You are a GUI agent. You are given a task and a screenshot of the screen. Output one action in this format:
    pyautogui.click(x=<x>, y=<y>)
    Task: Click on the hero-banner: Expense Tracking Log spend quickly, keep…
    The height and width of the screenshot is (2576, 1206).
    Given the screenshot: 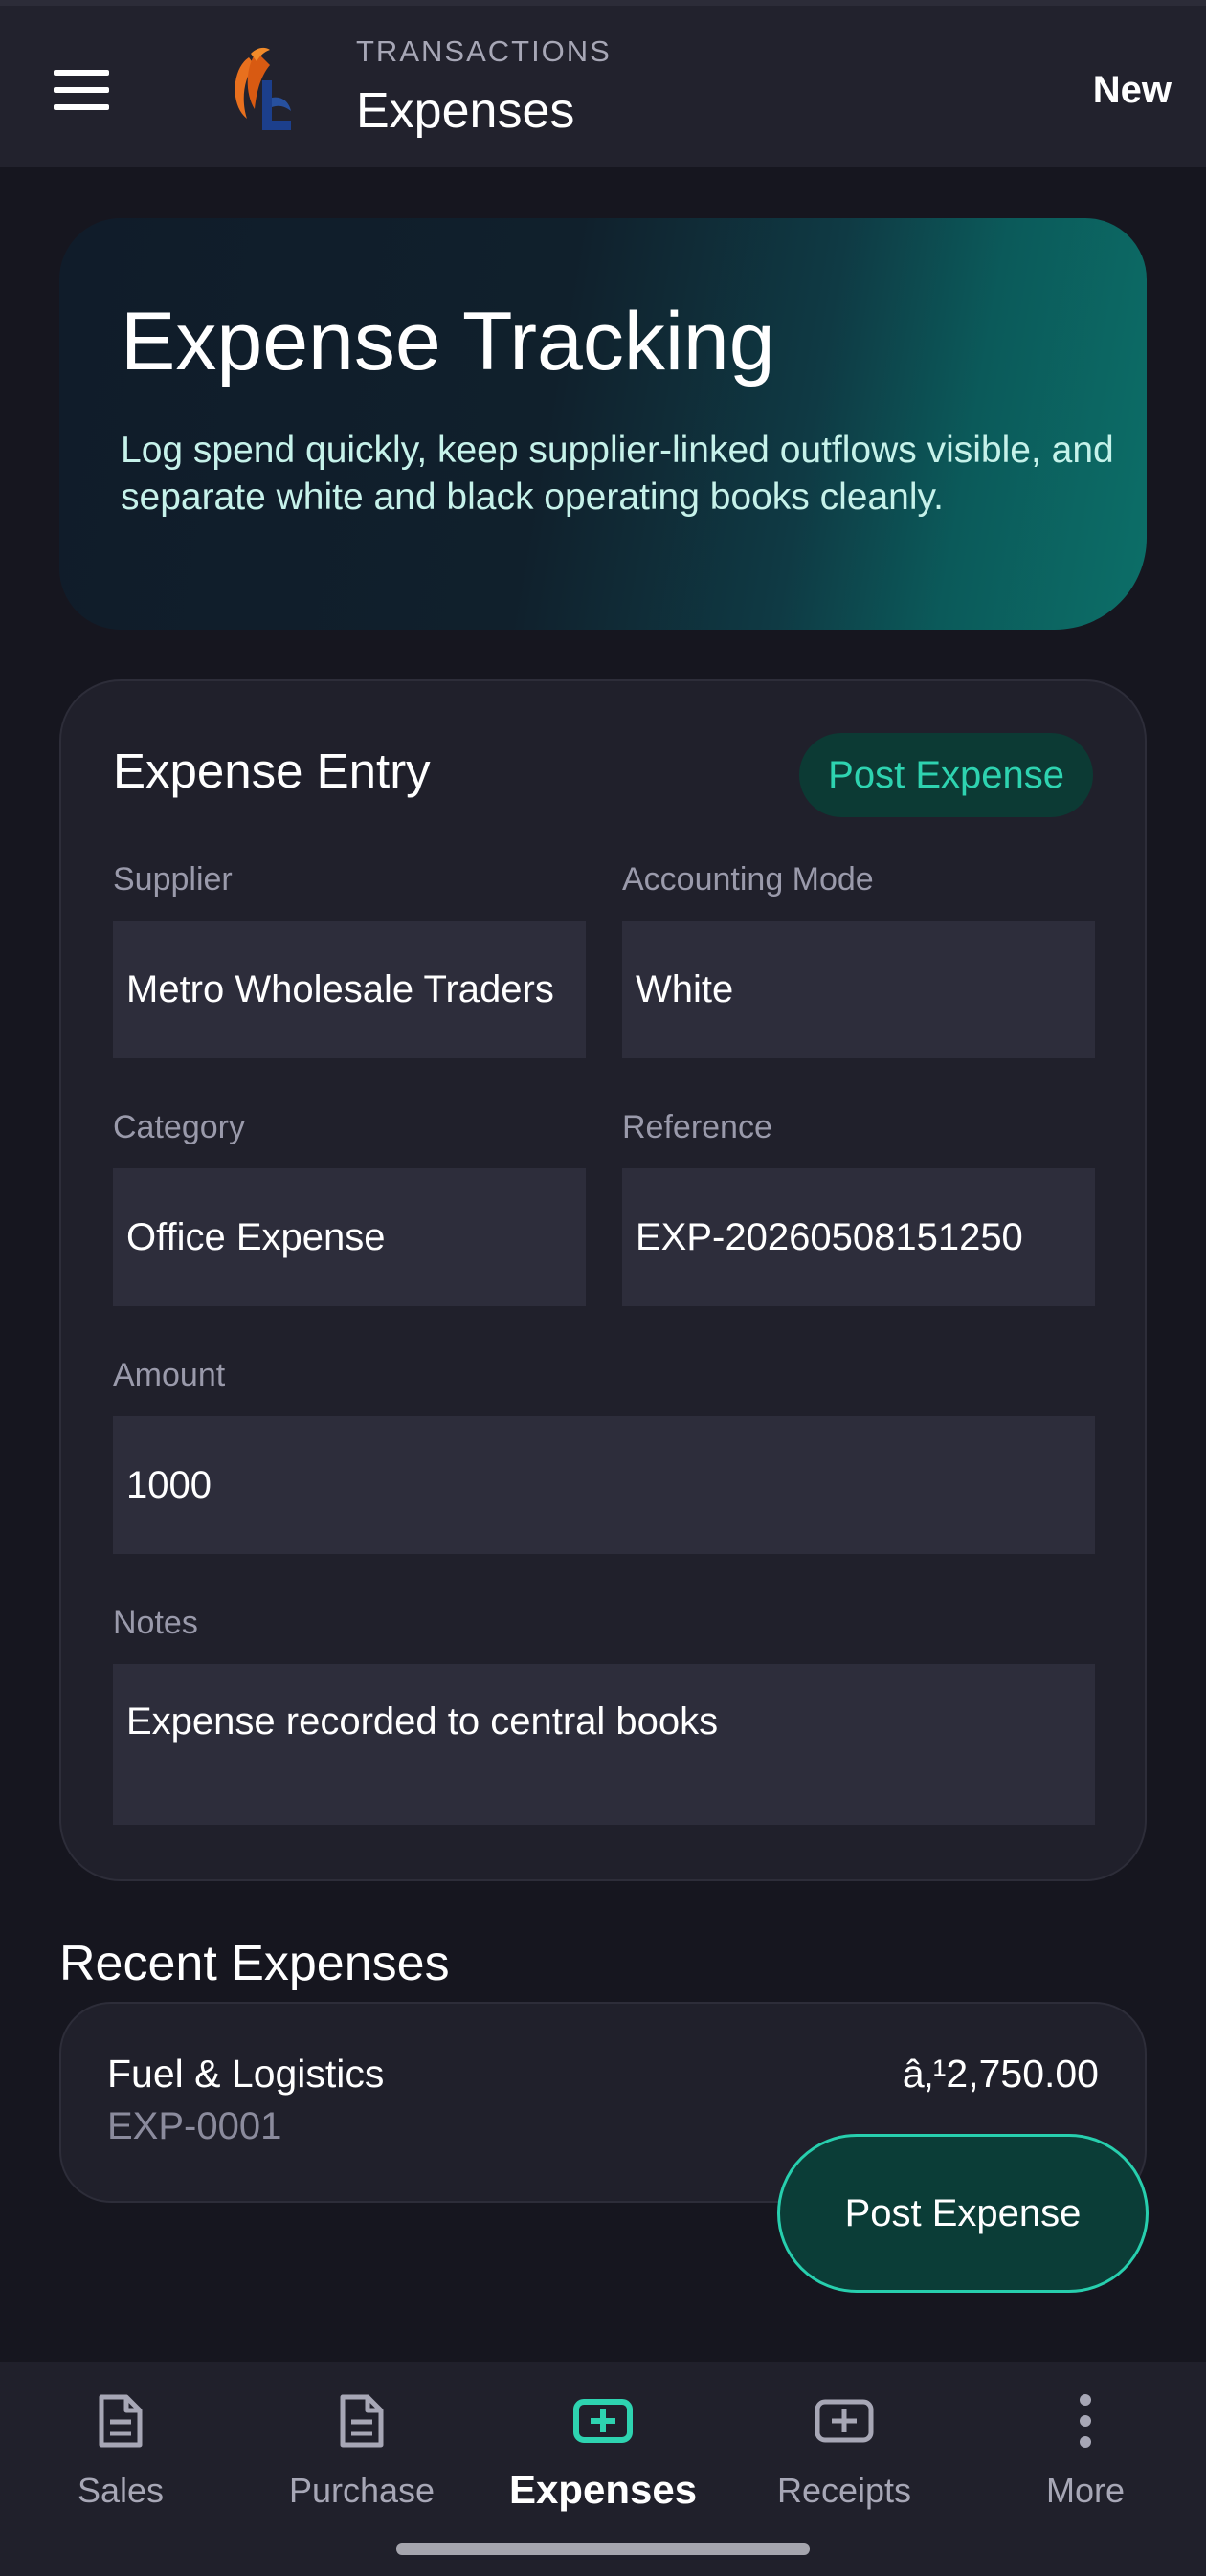 What is the action you would take?
    pyautogui.click(x=603, y=424)
    